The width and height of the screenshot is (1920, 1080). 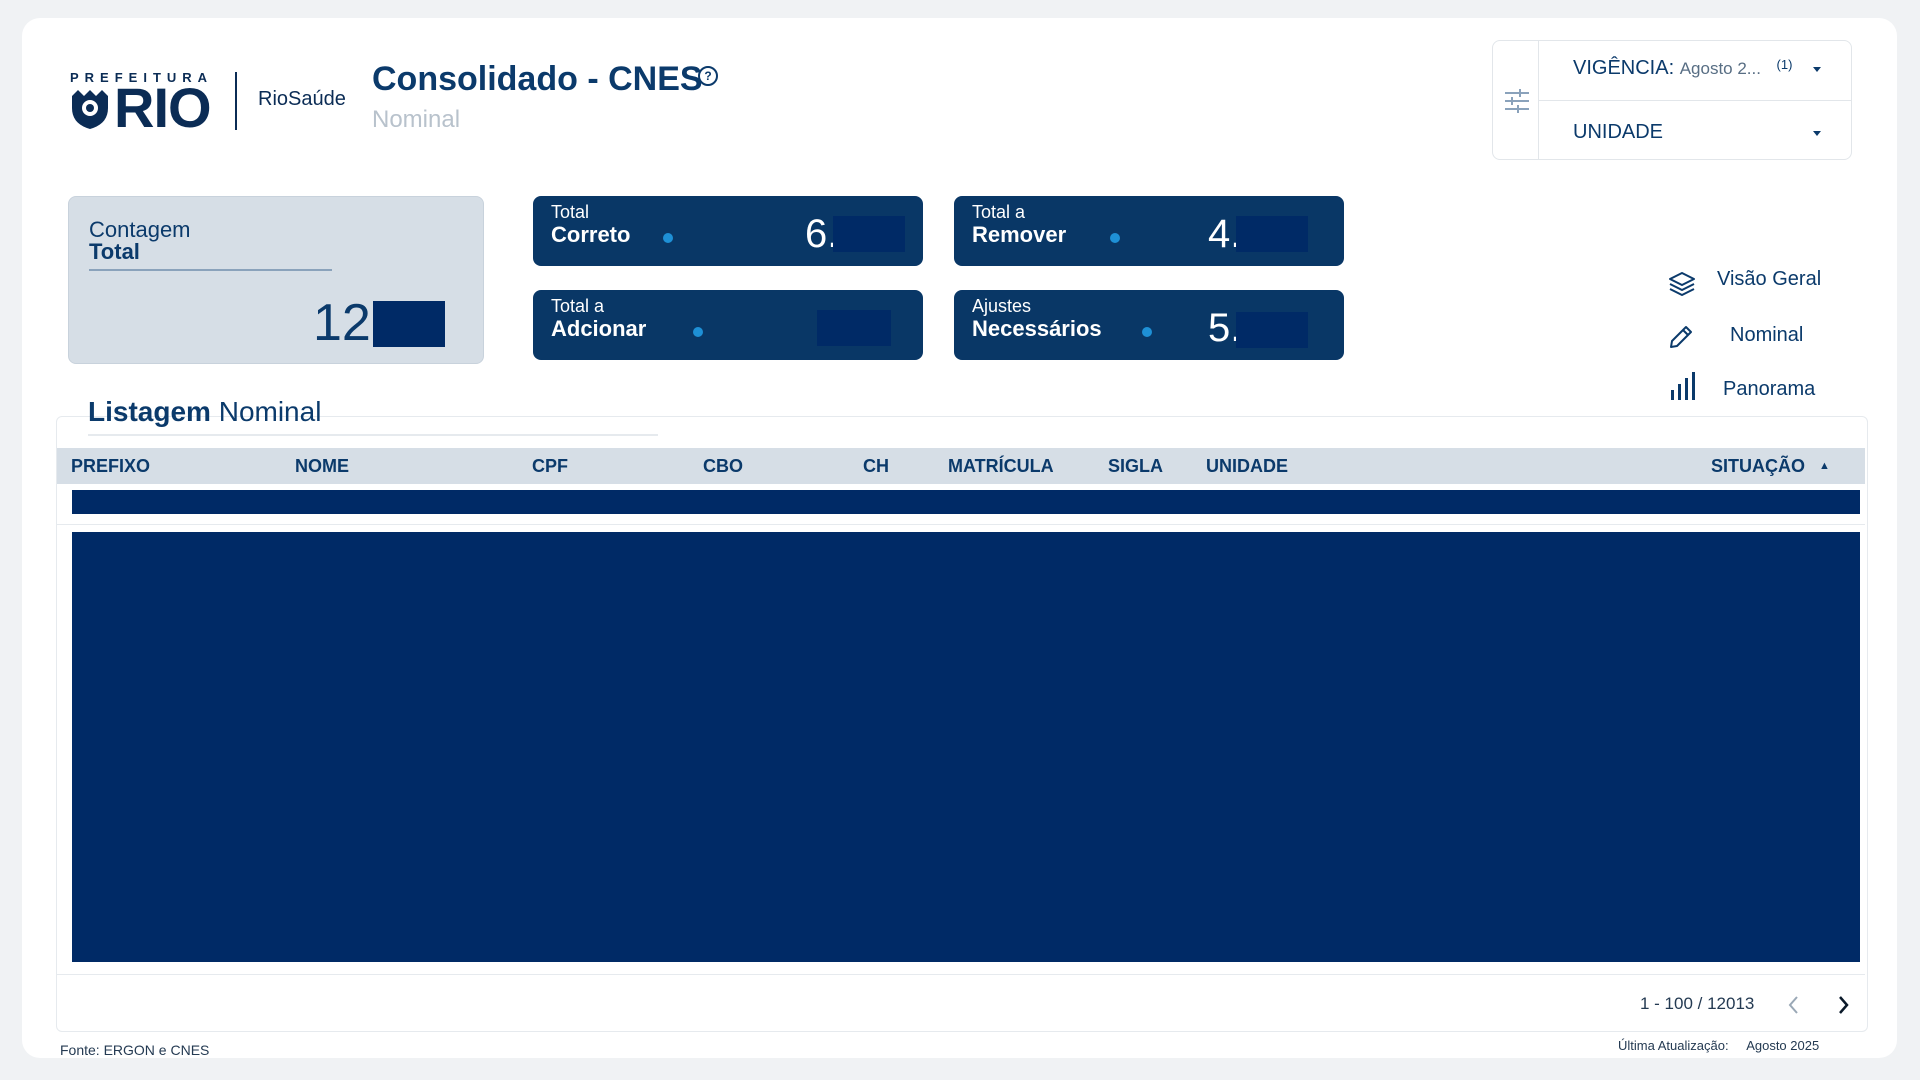 I want to click on city-crest-icon, so click(x=90, y=109).